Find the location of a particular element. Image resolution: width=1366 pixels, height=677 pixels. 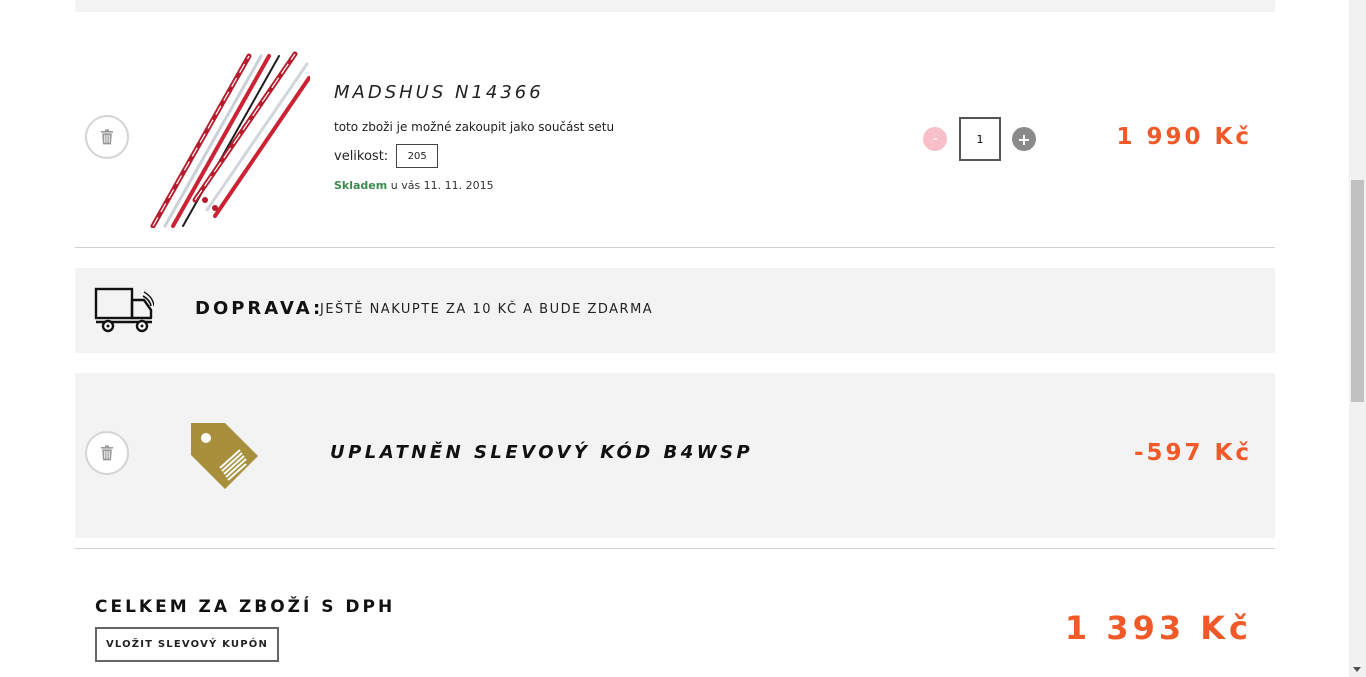

quantity-decrease-button: - is located at coordinates (935, 139).